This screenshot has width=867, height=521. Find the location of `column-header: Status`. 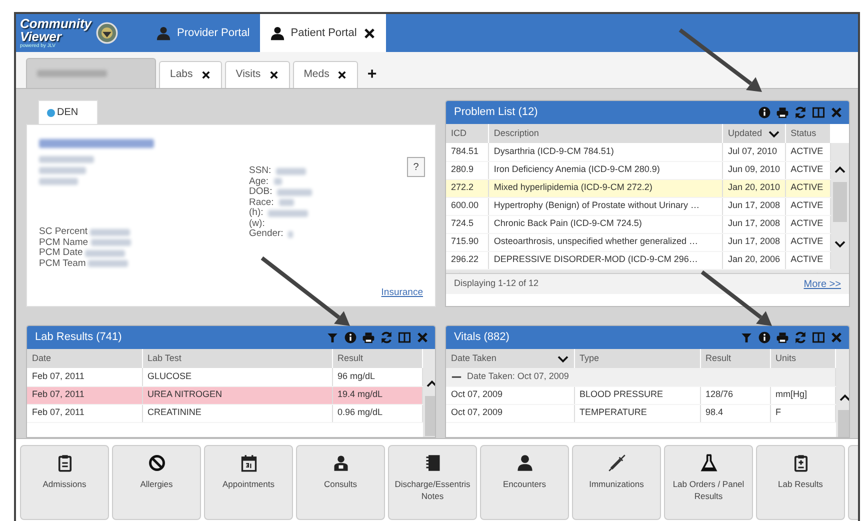

column-header: Status is located at coordinates (807, 133).